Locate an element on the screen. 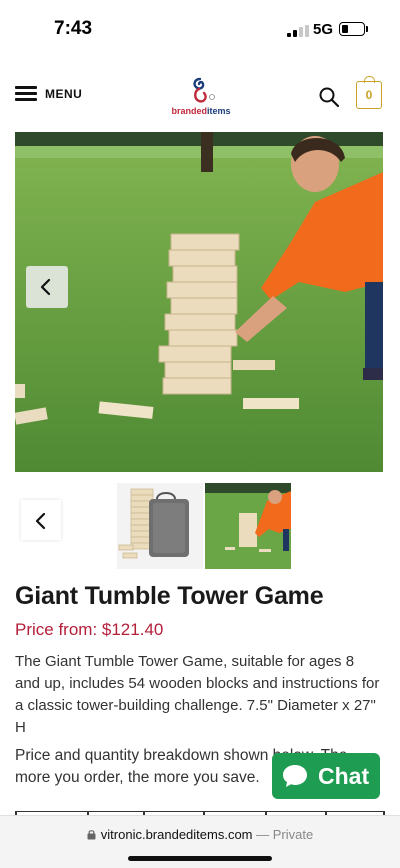 This screenshot has width=400, height=868. chat-bubble-icon is located at coordinates (295, 776).